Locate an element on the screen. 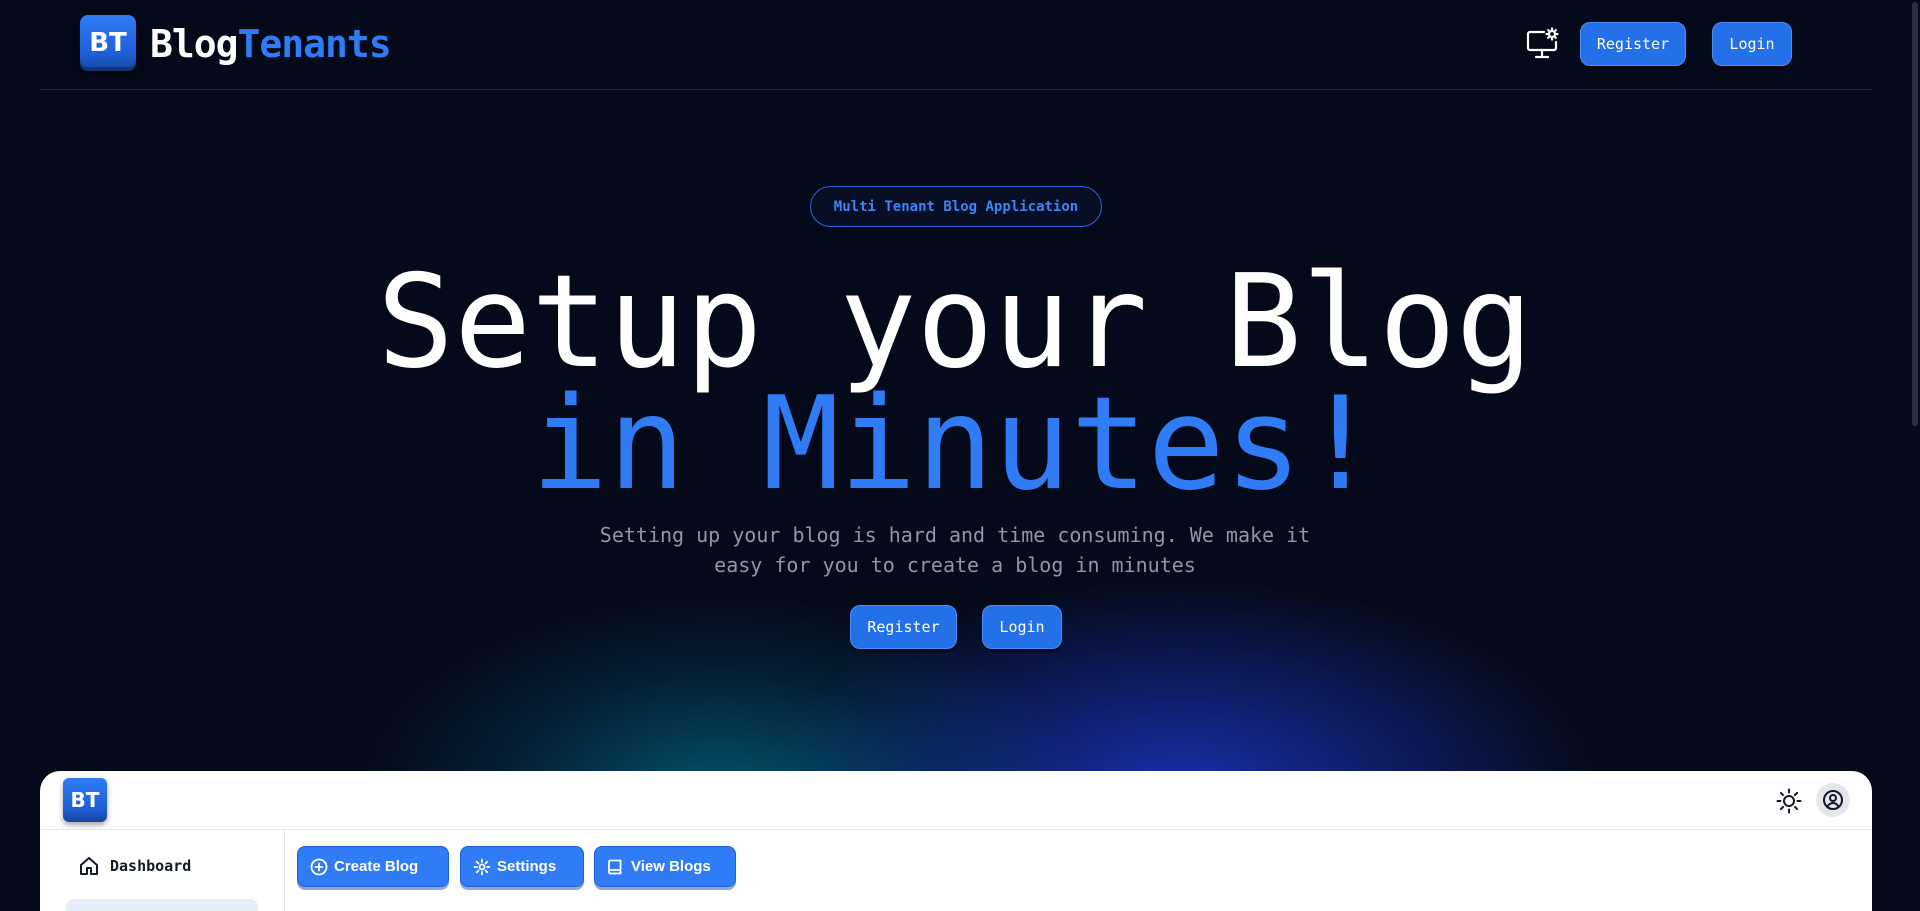  sun-icon is located at coordinates (1789, 801).